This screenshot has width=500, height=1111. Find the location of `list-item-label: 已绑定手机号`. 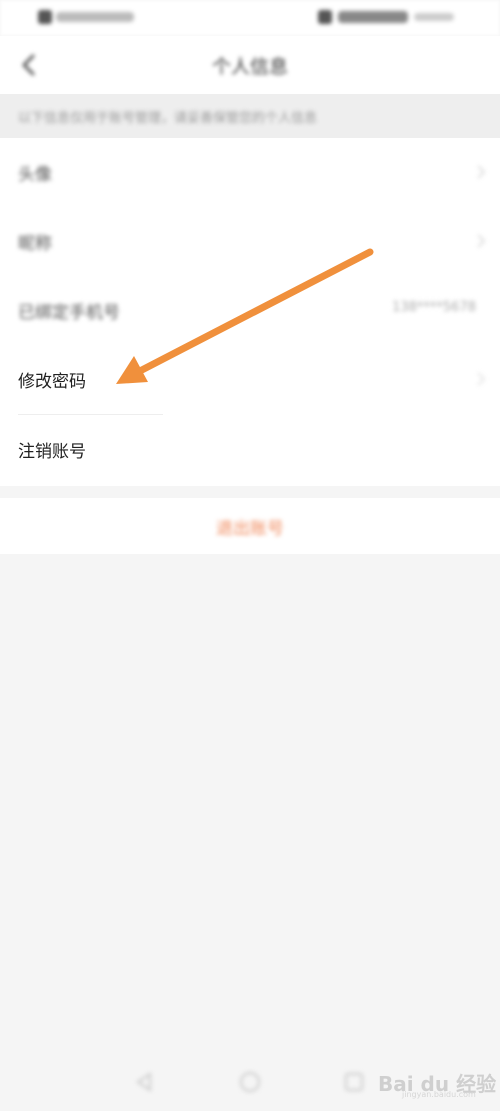

list-item-label: 已绑定手机号 is located at coordinates (69, 313).